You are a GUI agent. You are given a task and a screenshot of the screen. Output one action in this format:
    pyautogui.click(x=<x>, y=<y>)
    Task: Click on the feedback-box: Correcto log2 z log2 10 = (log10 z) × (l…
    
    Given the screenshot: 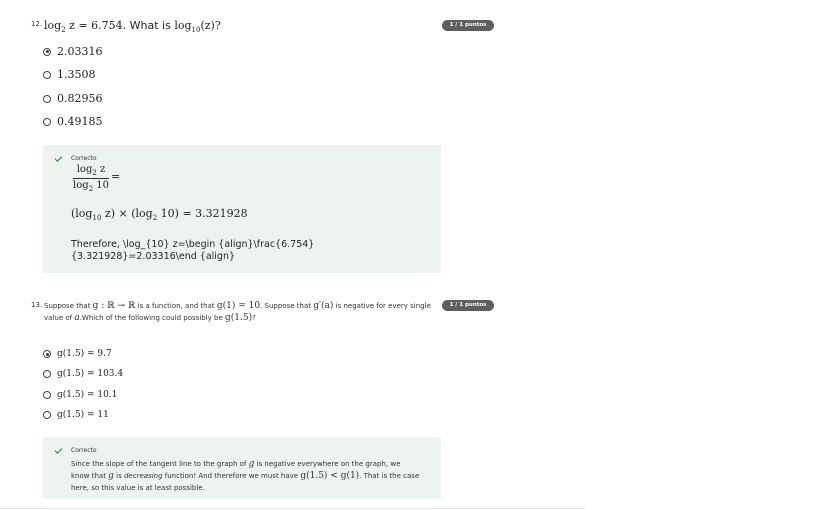 What is the action you would take?
    pyautogui.click(x=242, y=209)
    